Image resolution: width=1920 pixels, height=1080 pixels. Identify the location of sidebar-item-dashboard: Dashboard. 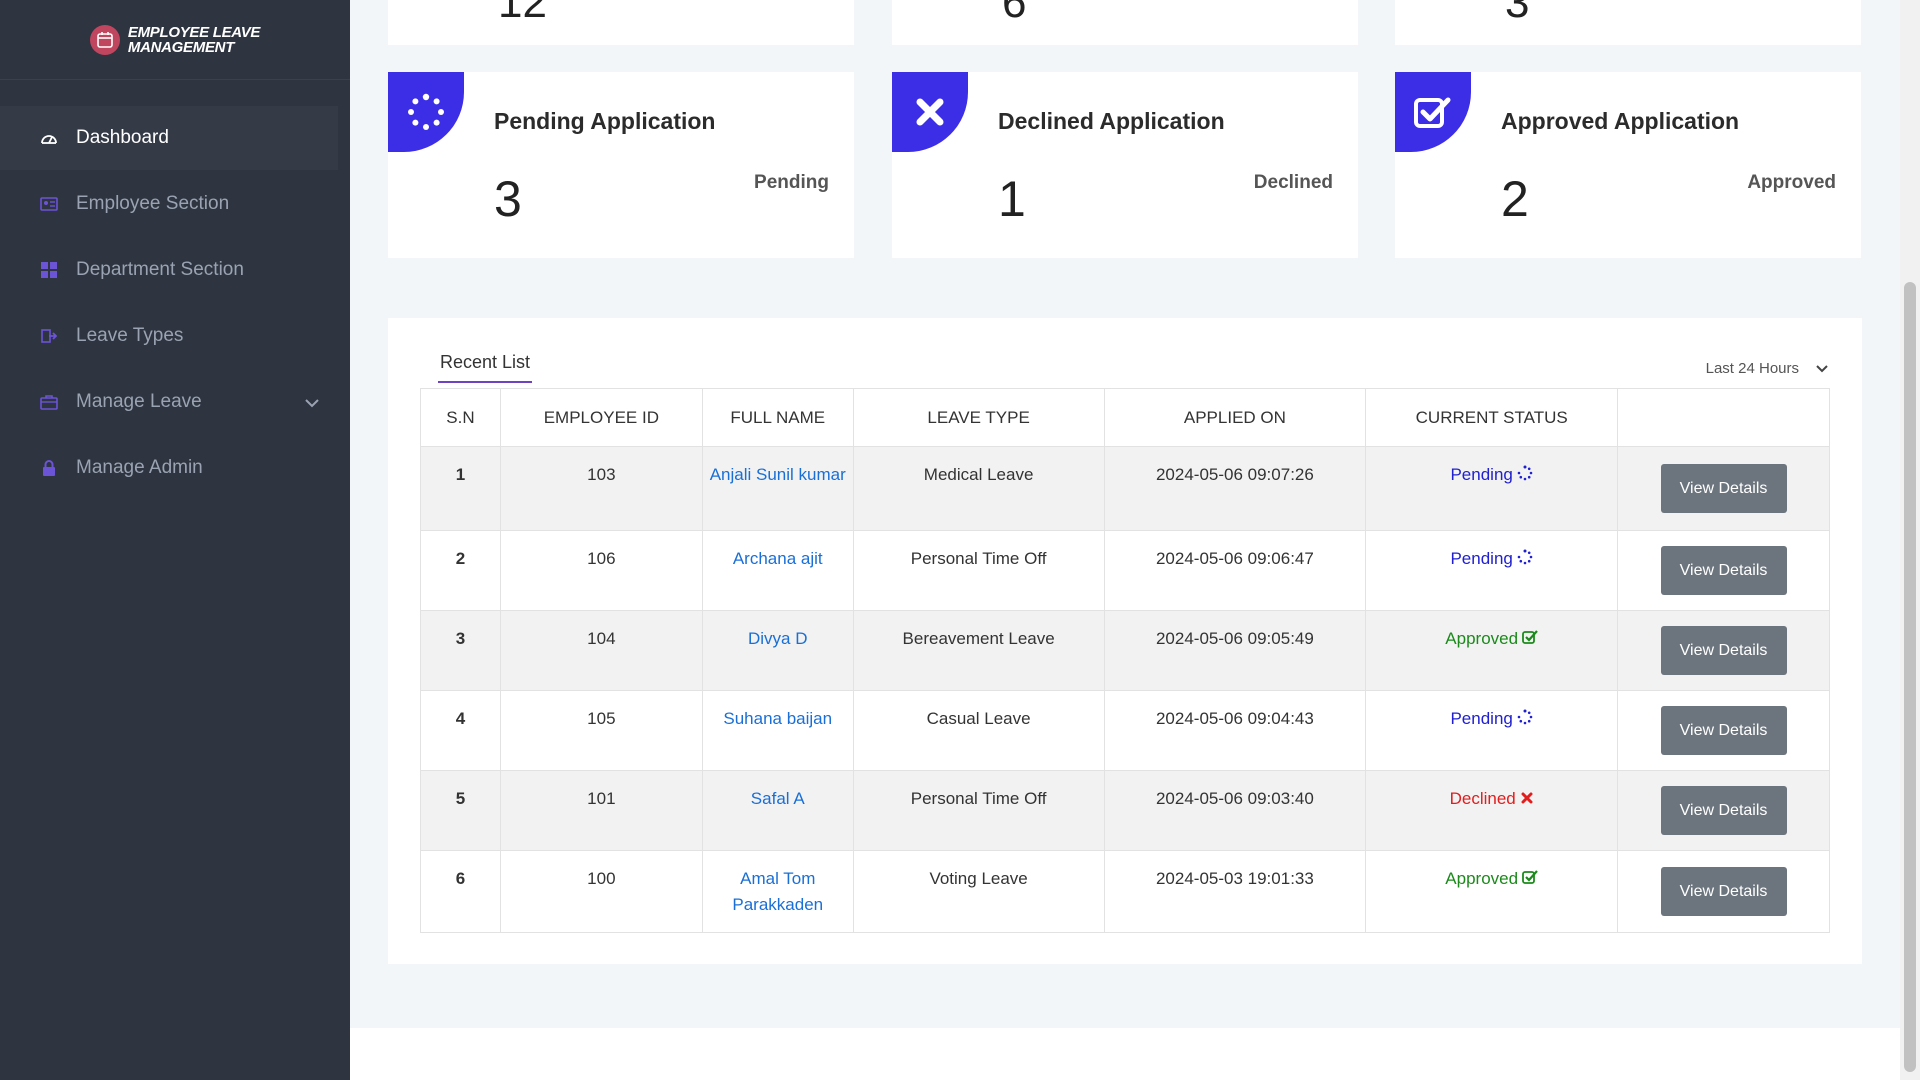
(169, 138).